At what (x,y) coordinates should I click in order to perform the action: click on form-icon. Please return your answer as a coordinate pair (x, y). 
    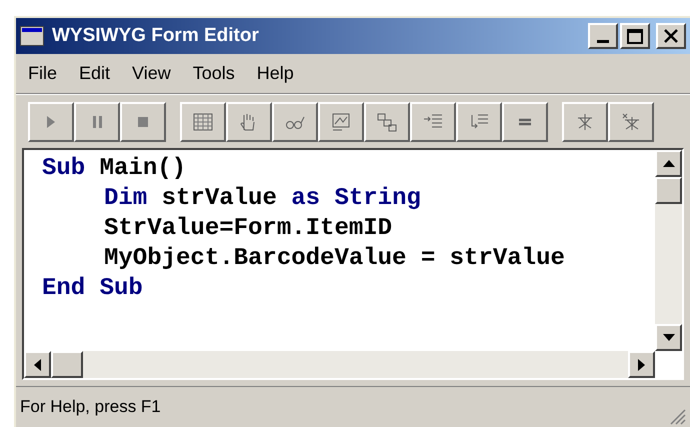
    Looking at the image, I should click on (341, 122).